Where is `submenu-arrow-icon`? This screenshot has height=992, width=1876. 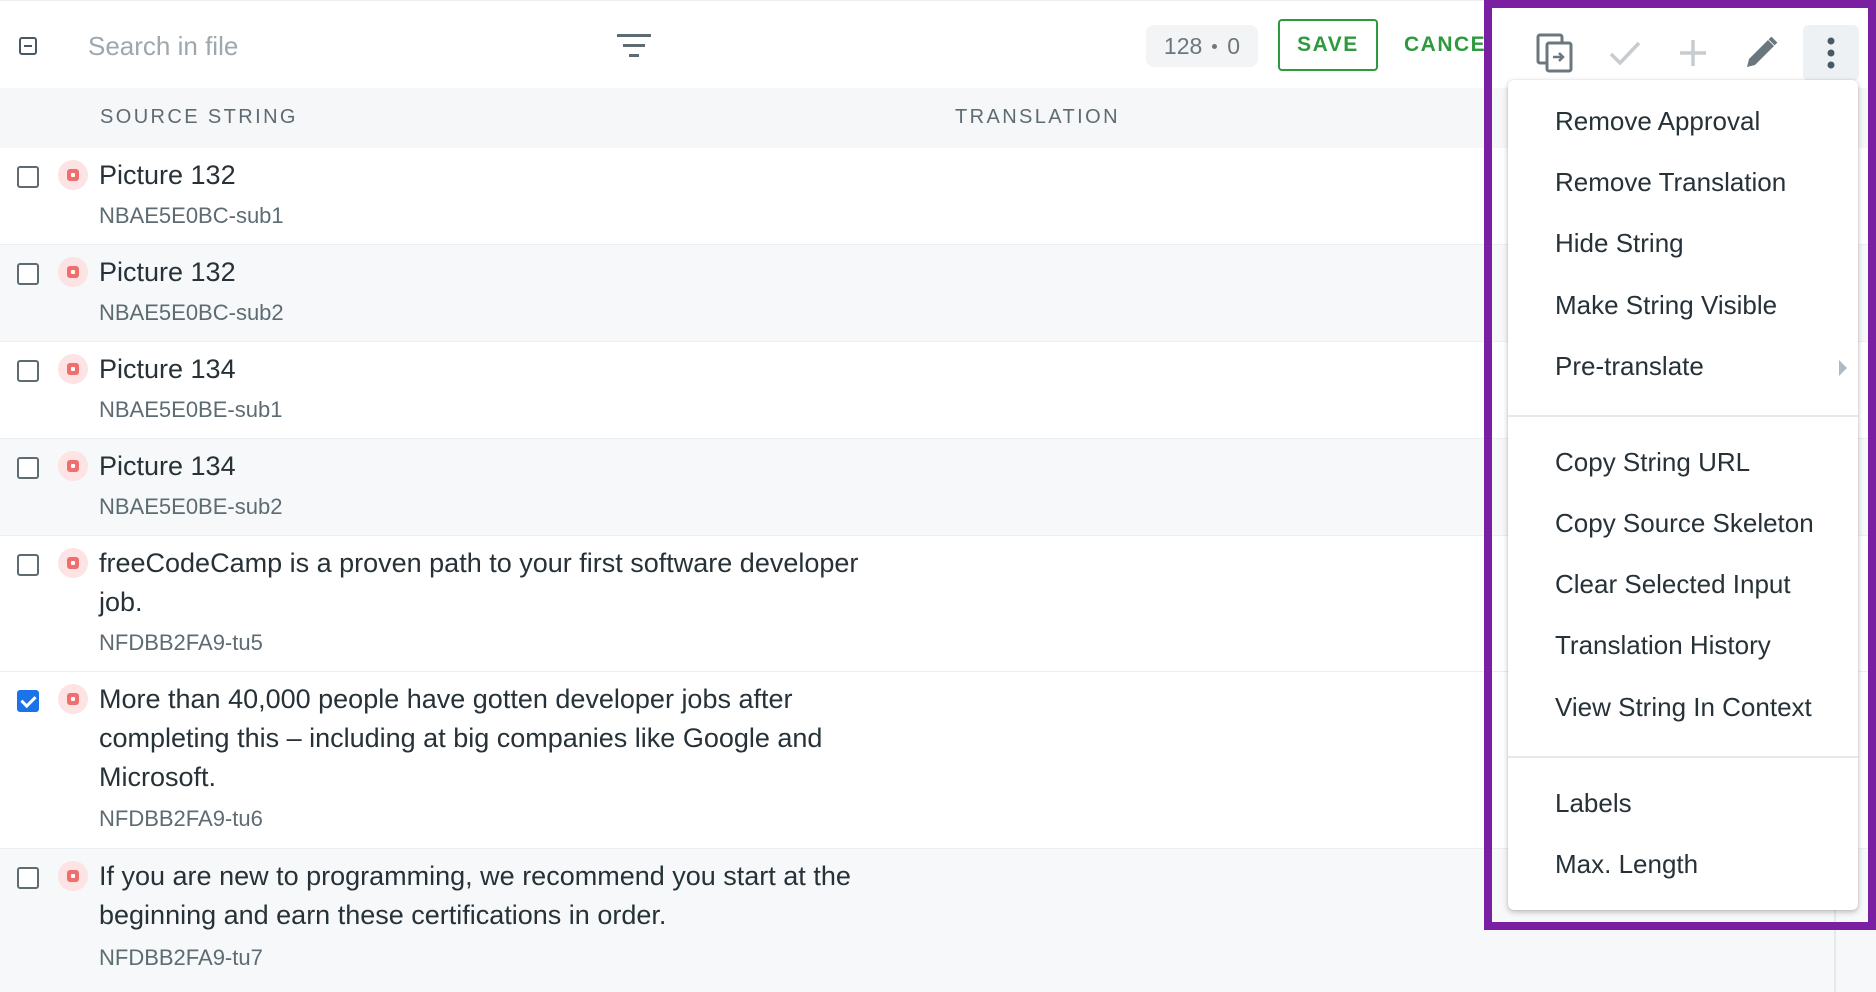 submenu-arrow-icon is located at coordinates (1843, 368).